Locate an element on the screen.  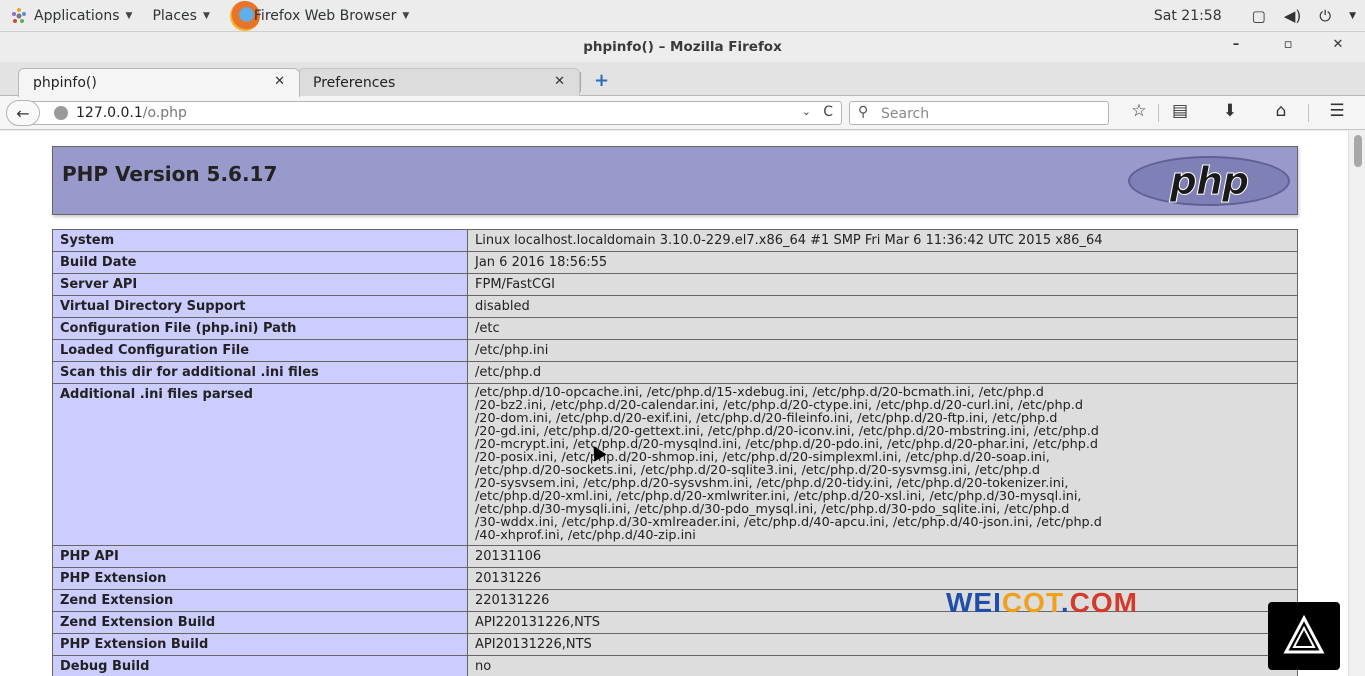
info-value: /etc is located at coordinates (882, 328).